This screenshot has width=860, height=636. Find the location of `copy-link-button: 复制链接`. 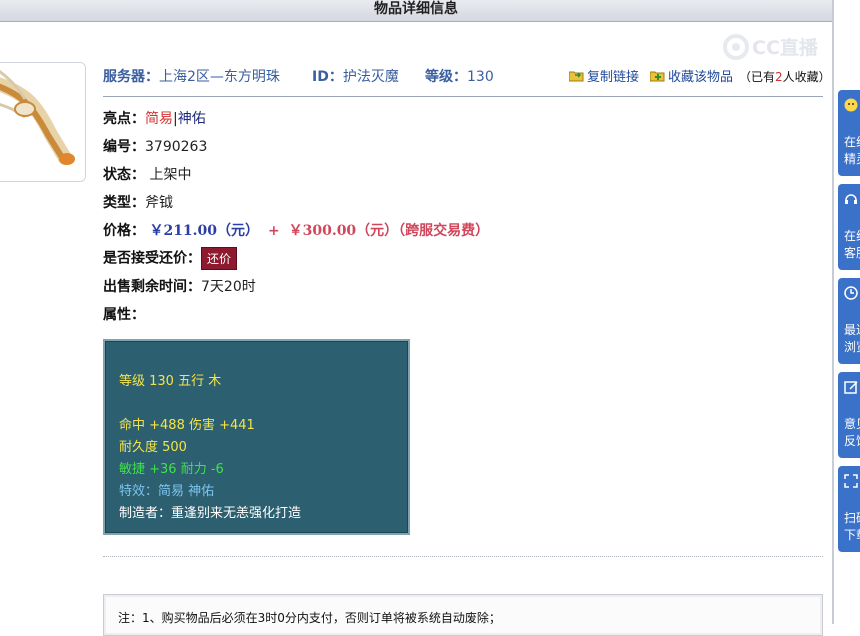

copy-link-button: 复制链接 is located at coordinates (604, 75).